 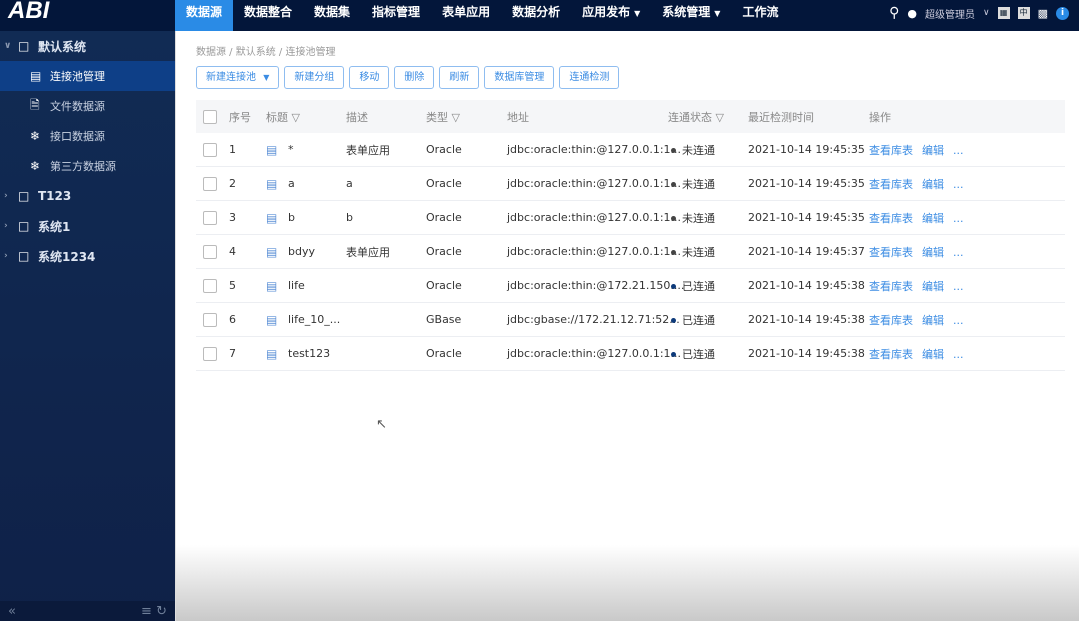 What do you see at coordinates (291, 149) in the screenshot?
I see `cell-title: *` at bounding box center [291, 149].